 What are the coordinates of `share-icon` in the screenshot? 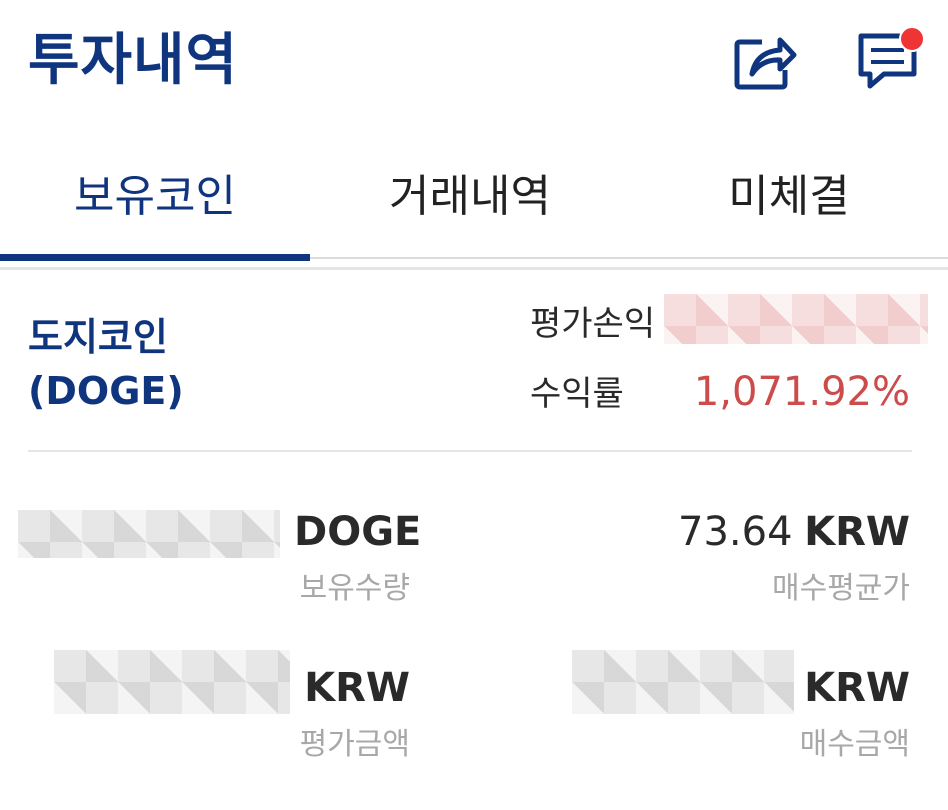 It's located at (765, 63).